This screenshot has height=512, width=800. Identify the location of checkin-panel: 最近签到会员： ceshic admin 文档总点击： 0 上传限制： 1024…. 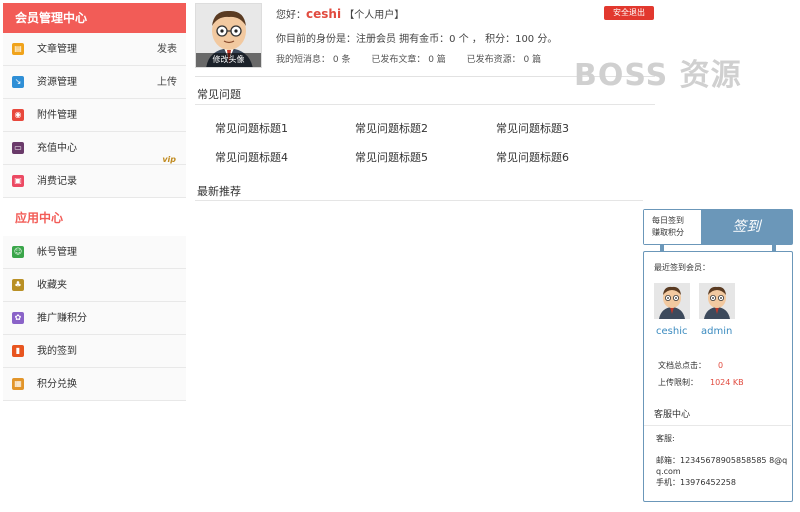
(718, 376).